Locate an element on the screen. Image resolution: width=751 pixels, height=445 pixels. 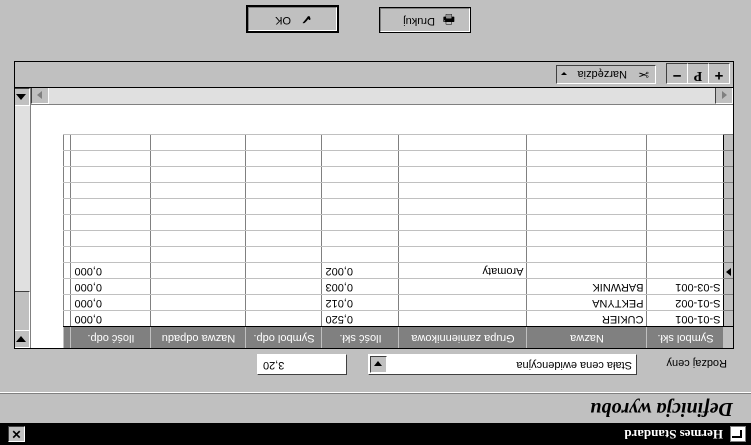
table-cell: 0,012 is located at coordinates (360, 303).